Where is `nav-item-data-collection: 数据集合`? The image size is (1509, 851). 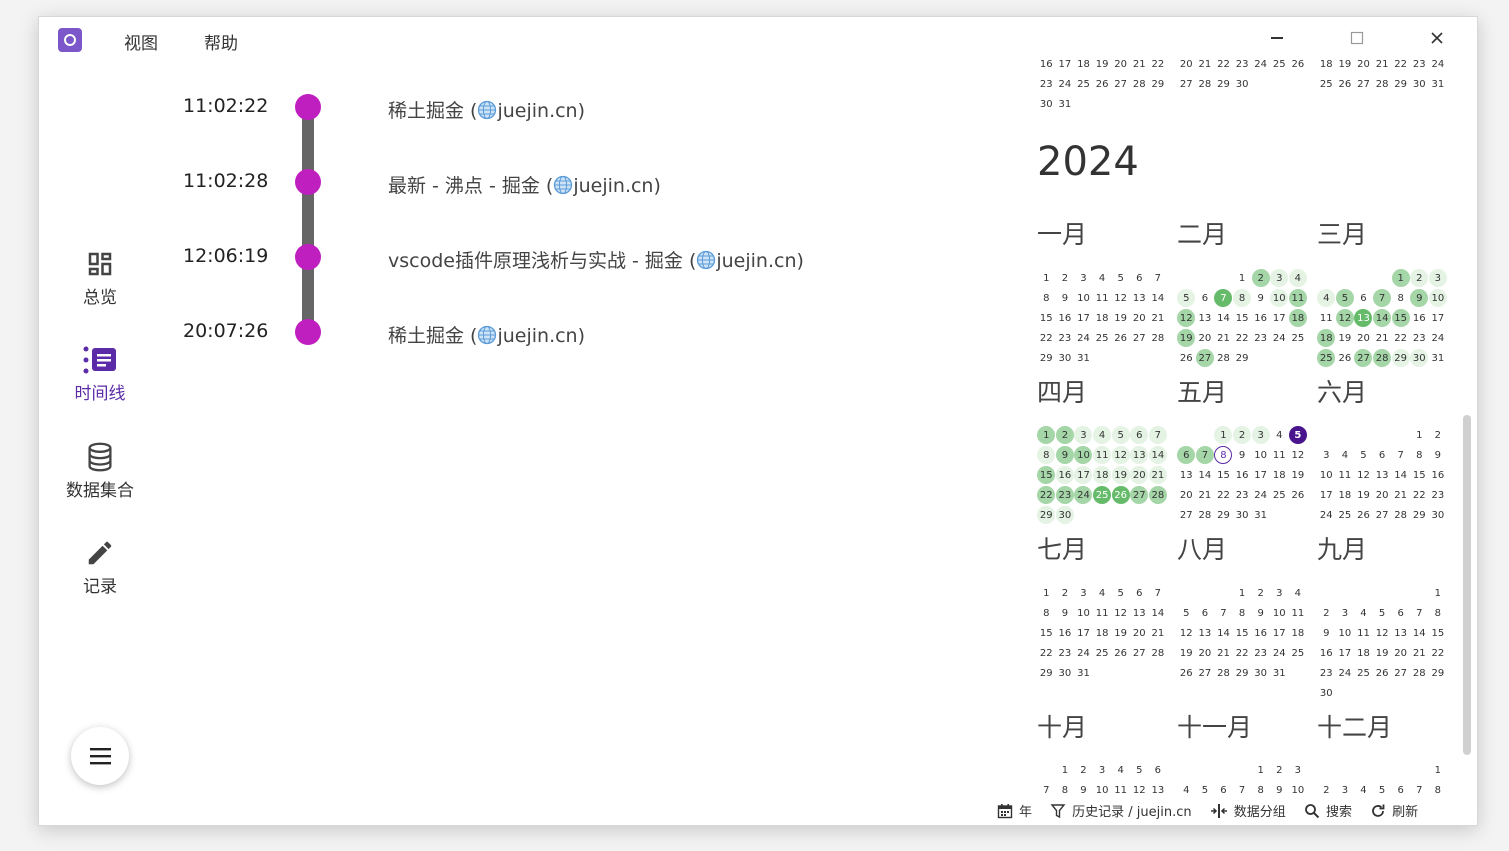
nav-item-data-collection: 数据集合 is located at coordinates (100, 471).